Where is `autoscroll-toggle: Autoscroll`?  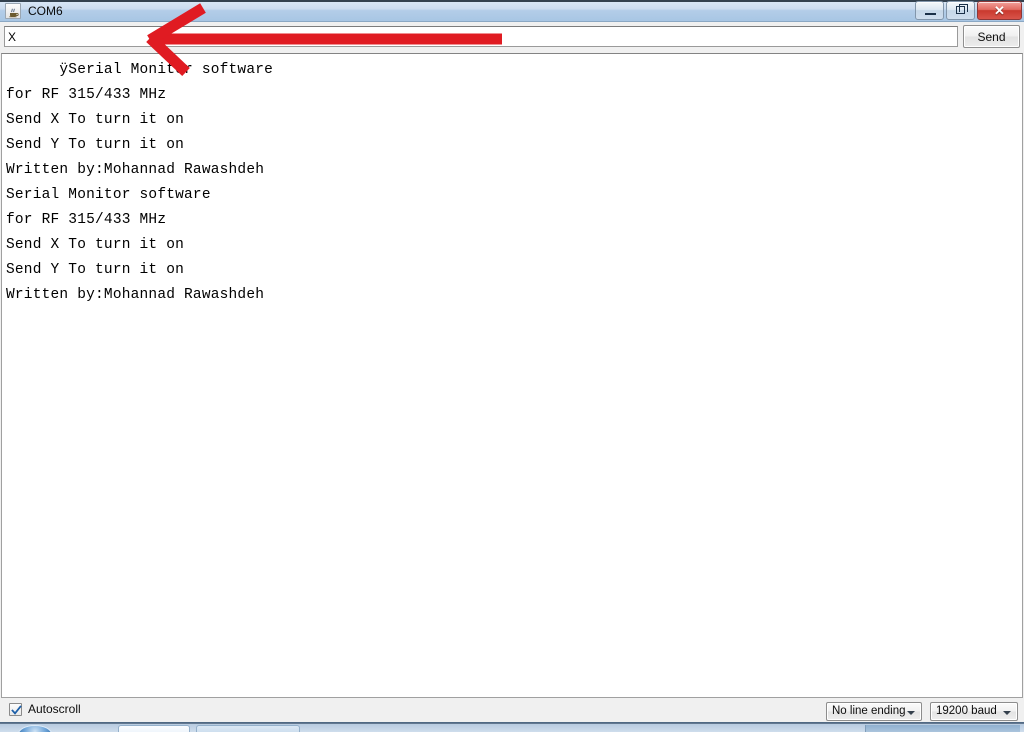 autoscroll-toggle: Autoscroll is located at coordinates (45, 709).